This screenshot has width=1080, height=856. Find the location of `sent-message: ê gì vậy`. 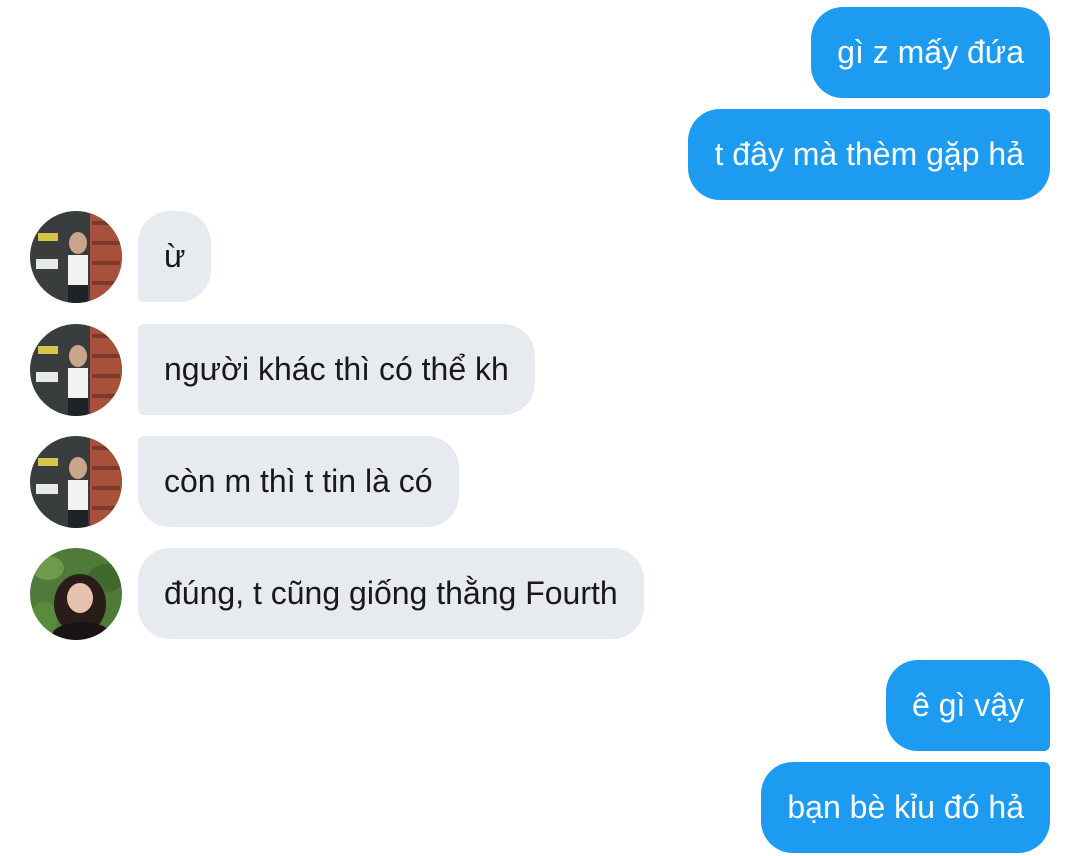

sent-message: ê gì vậy is located at coordinates (967, 705).